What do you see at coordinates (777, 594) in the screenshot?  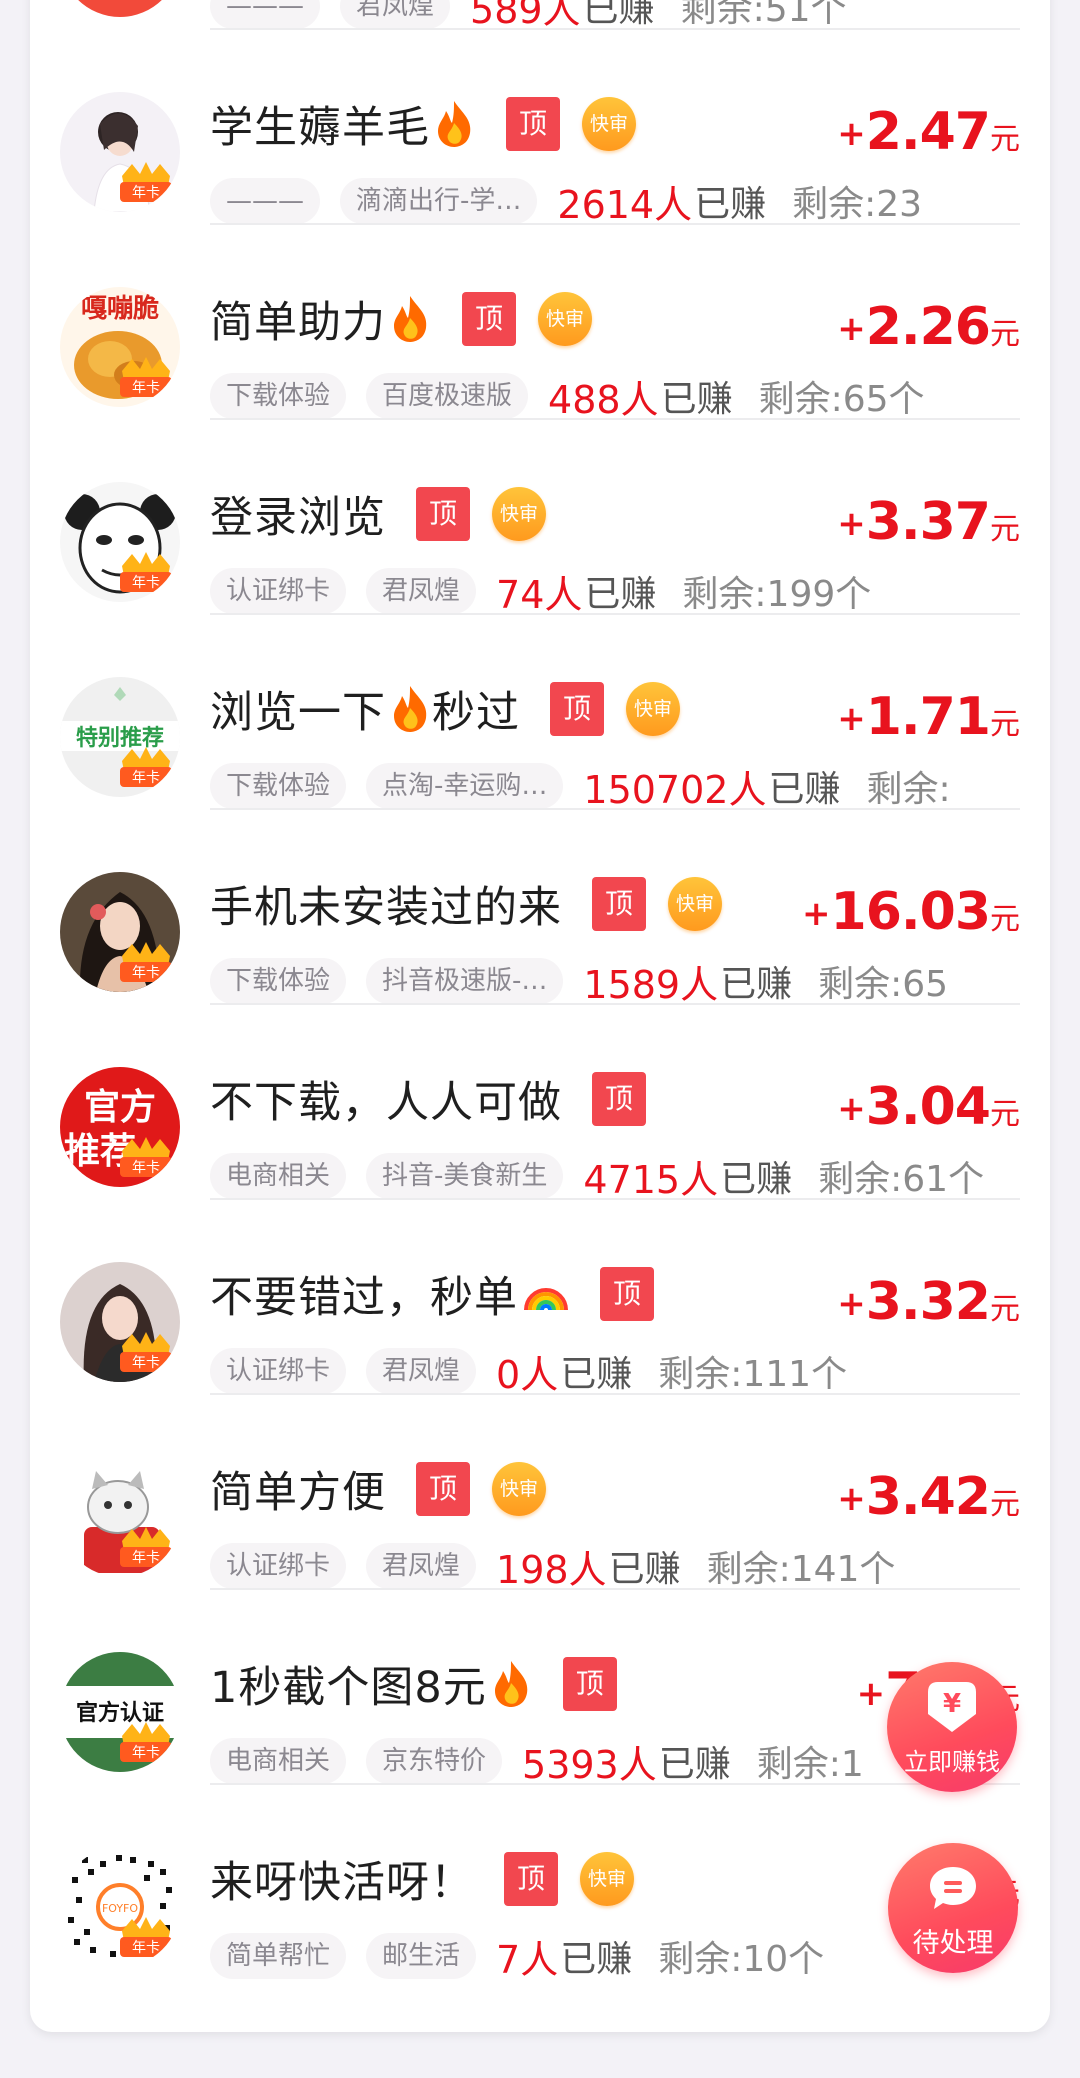 I see `remaining-count: 剩余:199个` at bounding box center [777, 594].